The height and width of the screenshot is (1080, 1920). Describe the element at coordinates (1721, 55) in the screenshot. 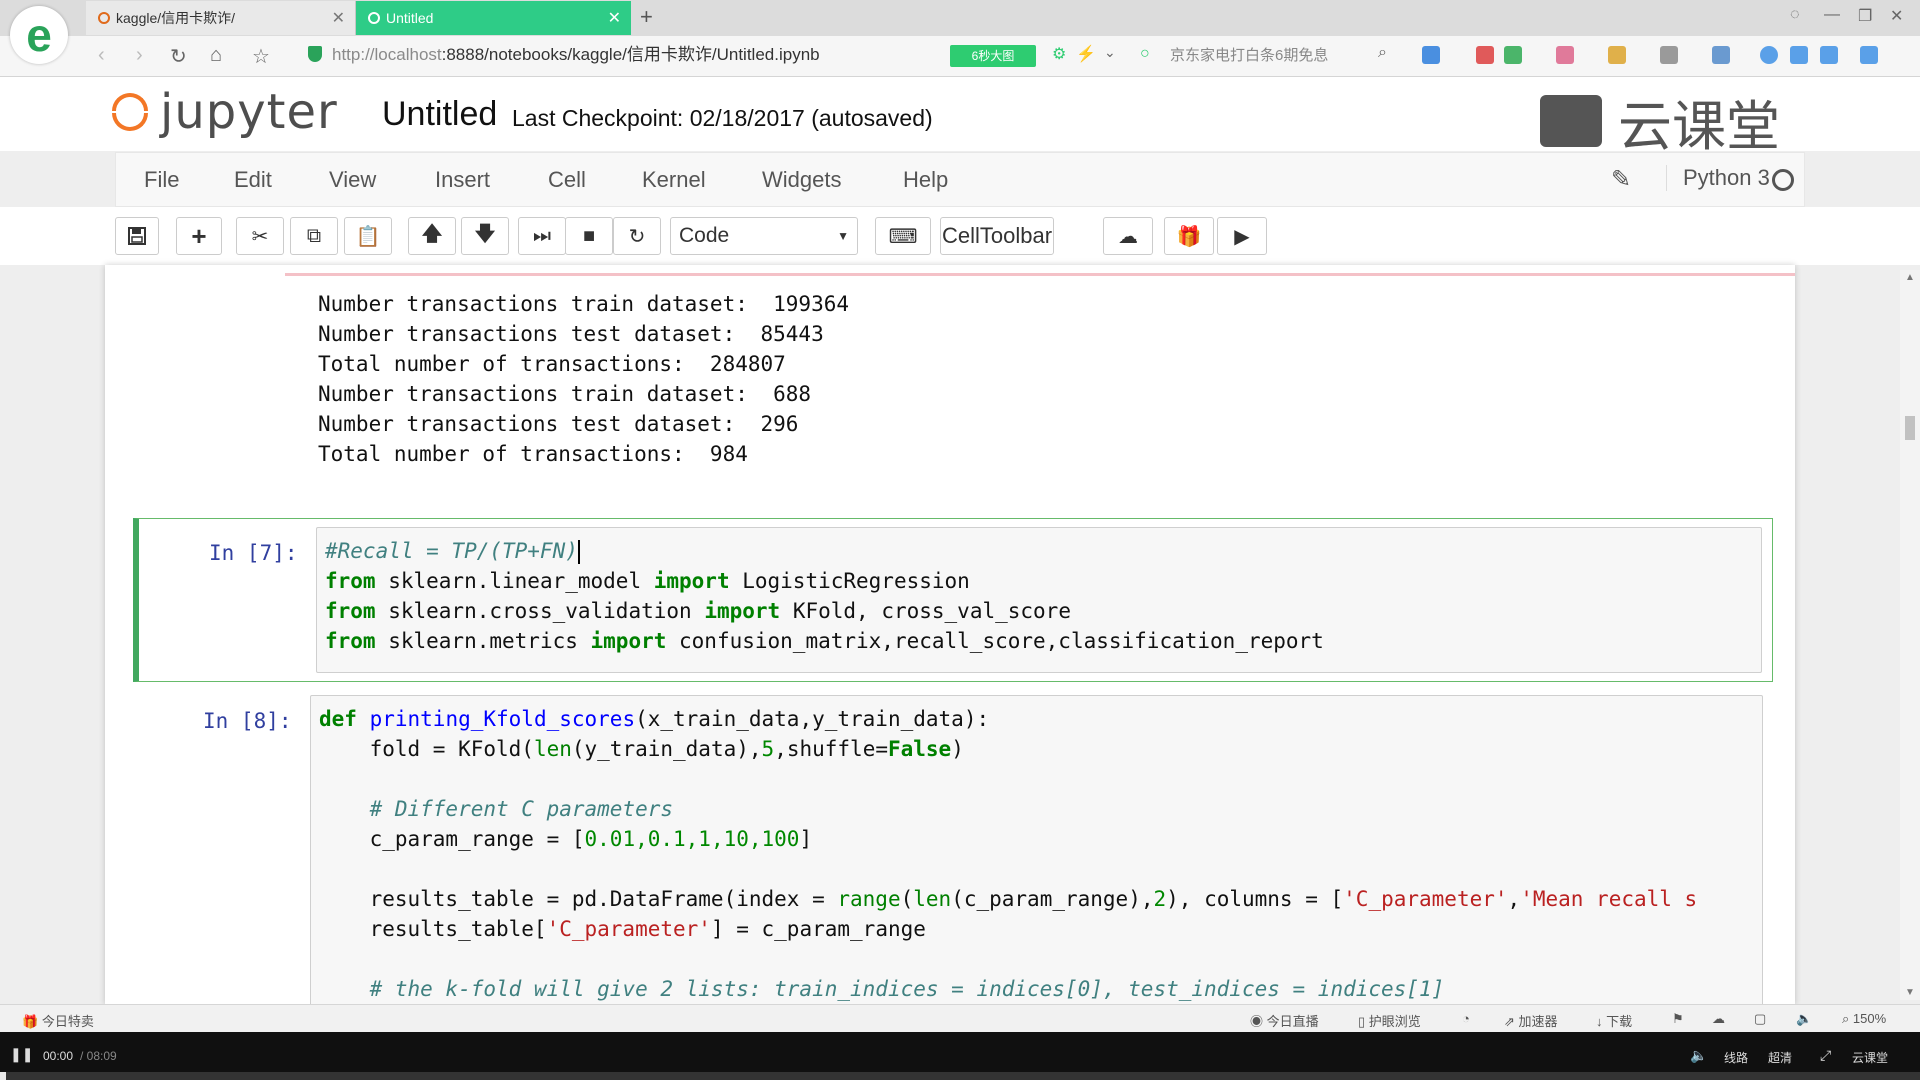

I see `zoom-icon` at that location.